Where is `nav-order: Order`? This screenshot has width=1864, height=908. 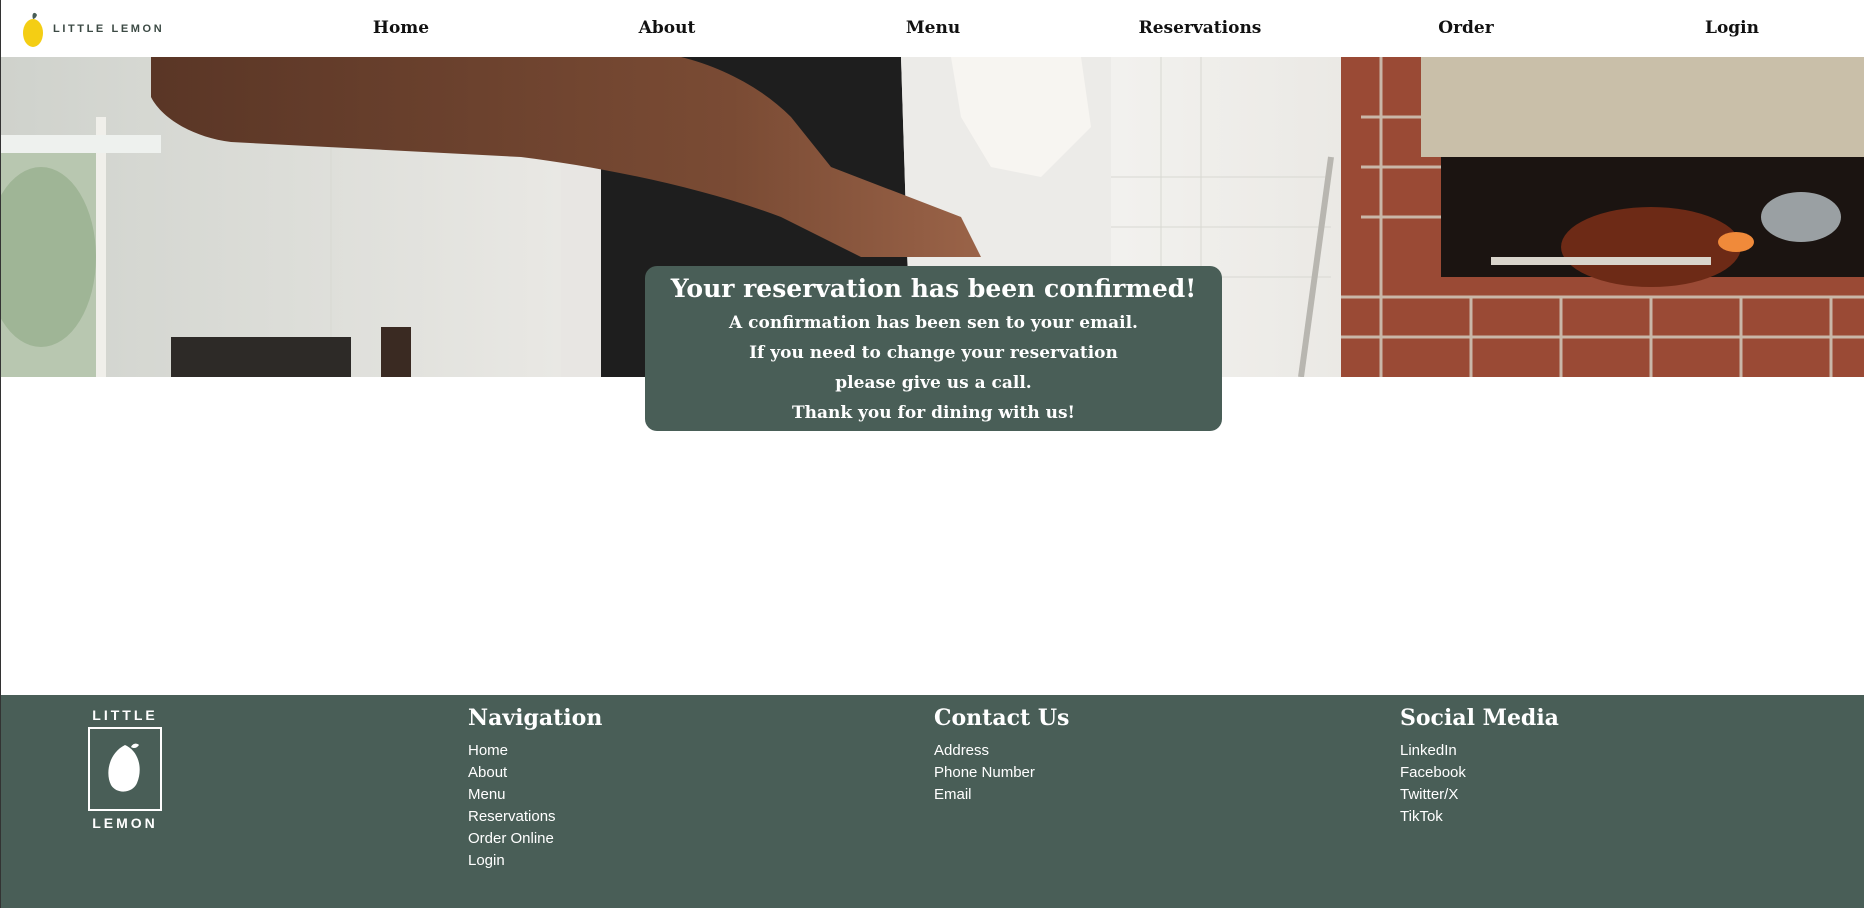
nav-order: Order is located at coordinates (1465, 28).